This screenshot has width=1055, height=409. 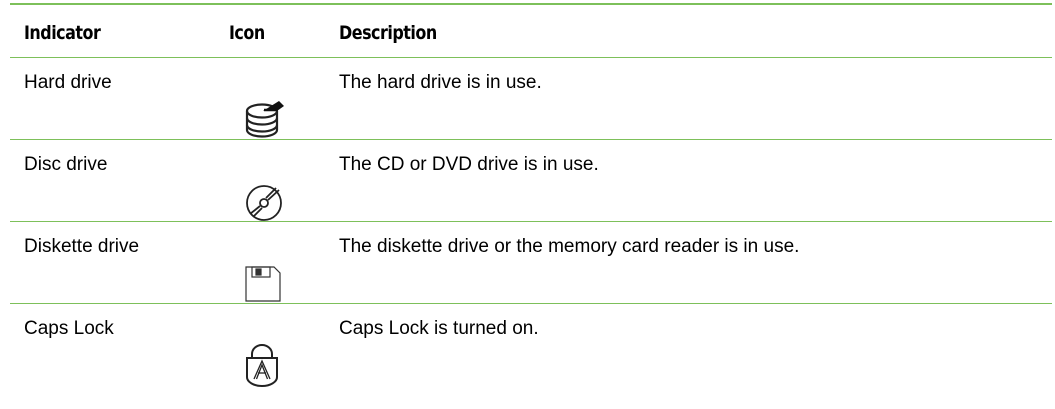 What do you see at coordinates (82, 246) in the screenshot?
I see `indicator-label: Diskette drive` at bounding box center [82, 246].